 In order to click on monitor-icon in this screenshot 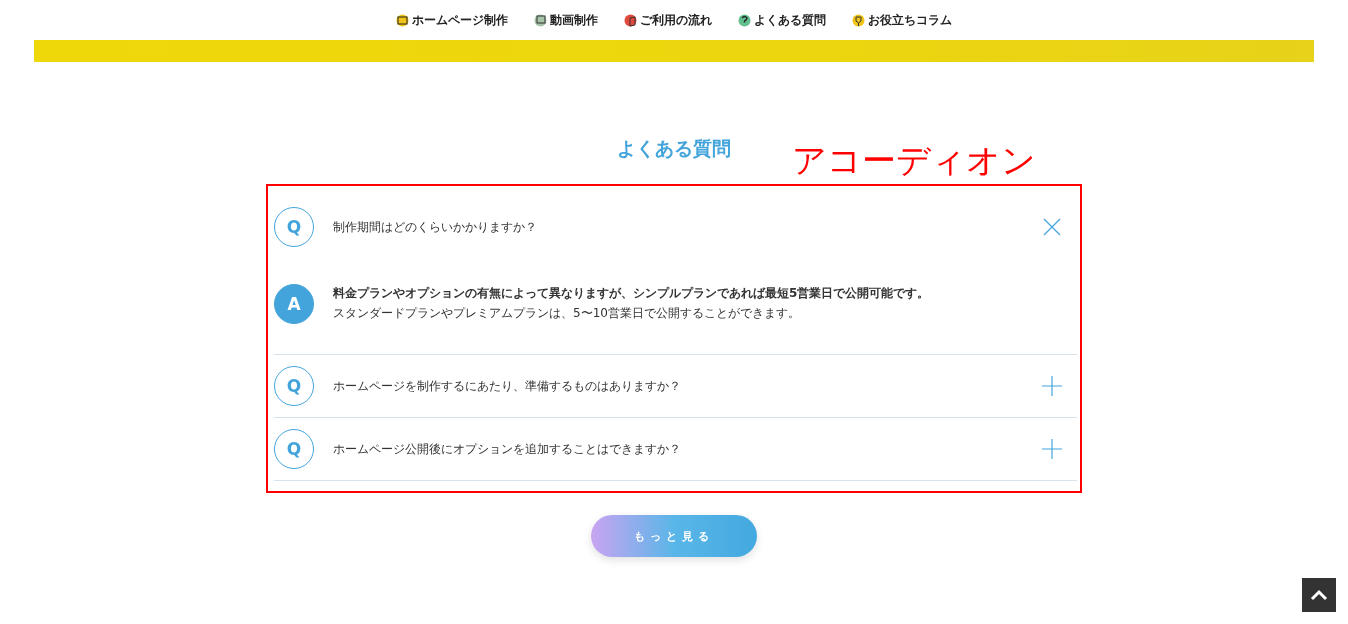, I will do `click(540, 20)`.